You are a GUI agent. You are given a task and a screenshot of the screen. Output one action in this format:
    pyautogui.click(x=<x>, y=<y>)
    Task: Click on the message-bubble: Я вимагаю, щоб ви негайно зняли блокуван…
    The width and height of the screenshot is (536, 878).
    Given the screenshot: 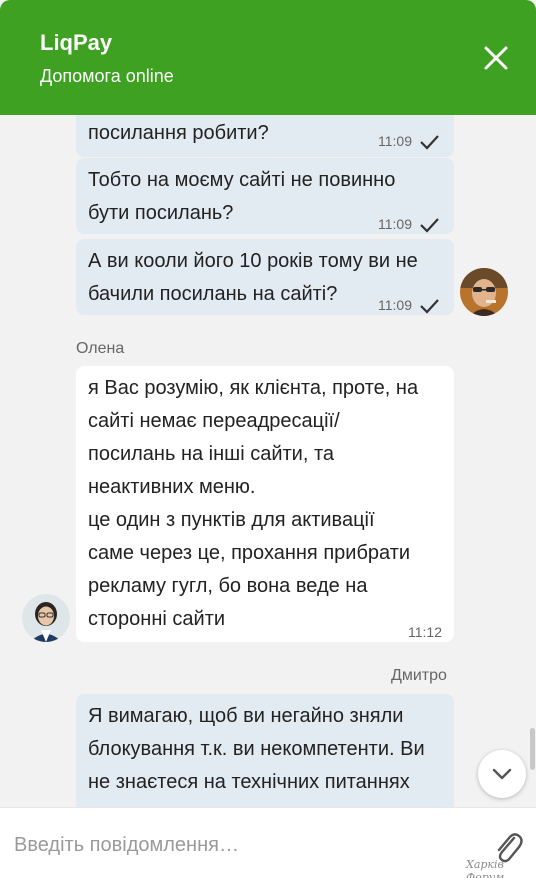 What is the action you would take?
    pyautogui.click(x=265, y=750)
    